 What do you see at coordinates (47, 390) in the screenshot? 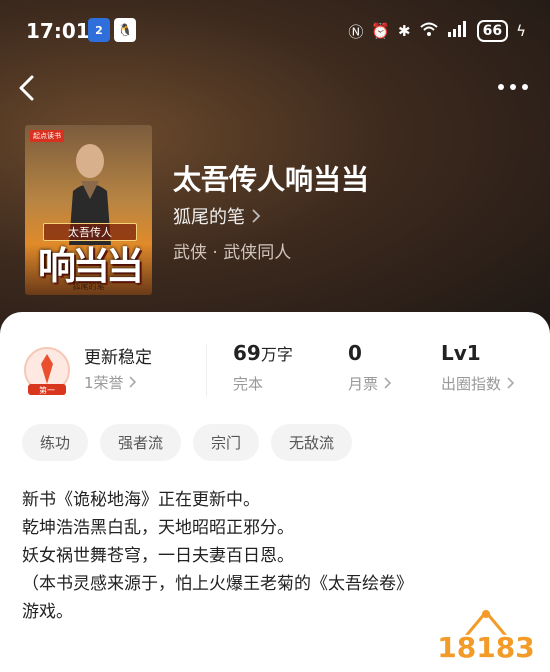
I see `honor-badge-text: 第一` at bounding box center [47, 390].